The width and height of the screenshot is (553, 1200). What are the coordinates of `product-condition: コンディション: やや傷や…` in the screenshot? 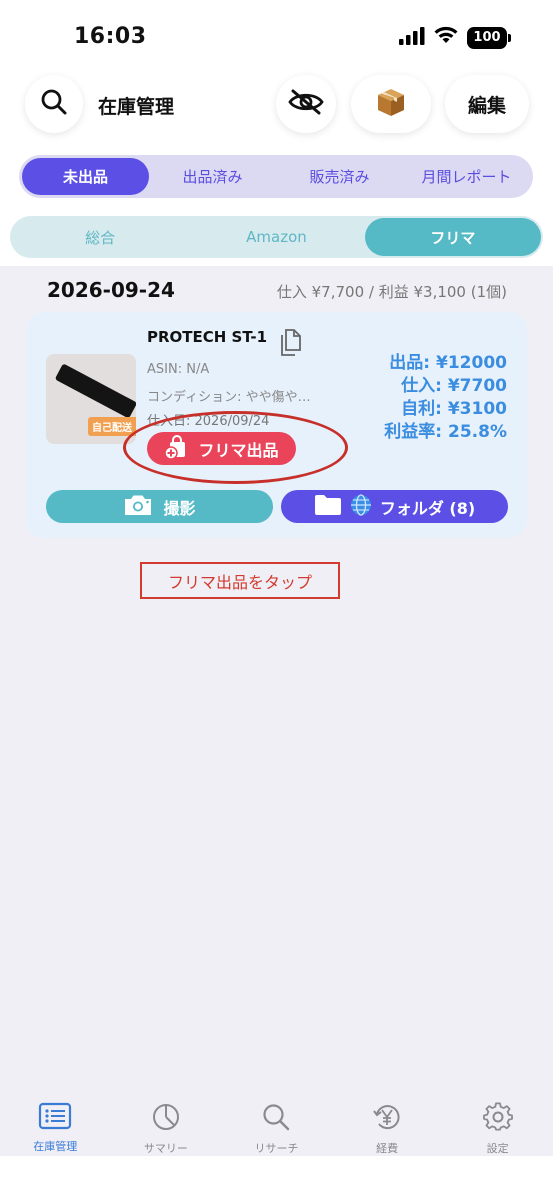 It's located at (229, 397).